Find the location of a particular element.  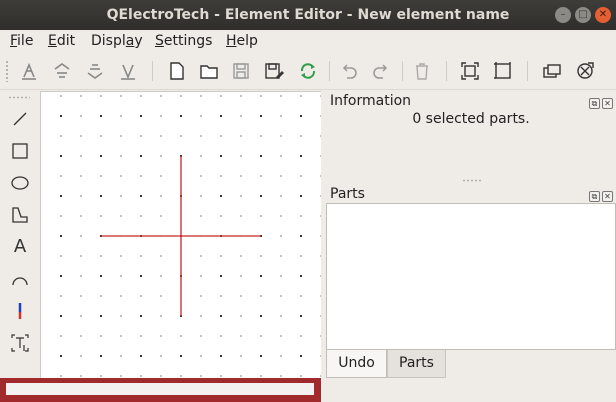

menu-settings: Settings is located at coordinates (183, 41).